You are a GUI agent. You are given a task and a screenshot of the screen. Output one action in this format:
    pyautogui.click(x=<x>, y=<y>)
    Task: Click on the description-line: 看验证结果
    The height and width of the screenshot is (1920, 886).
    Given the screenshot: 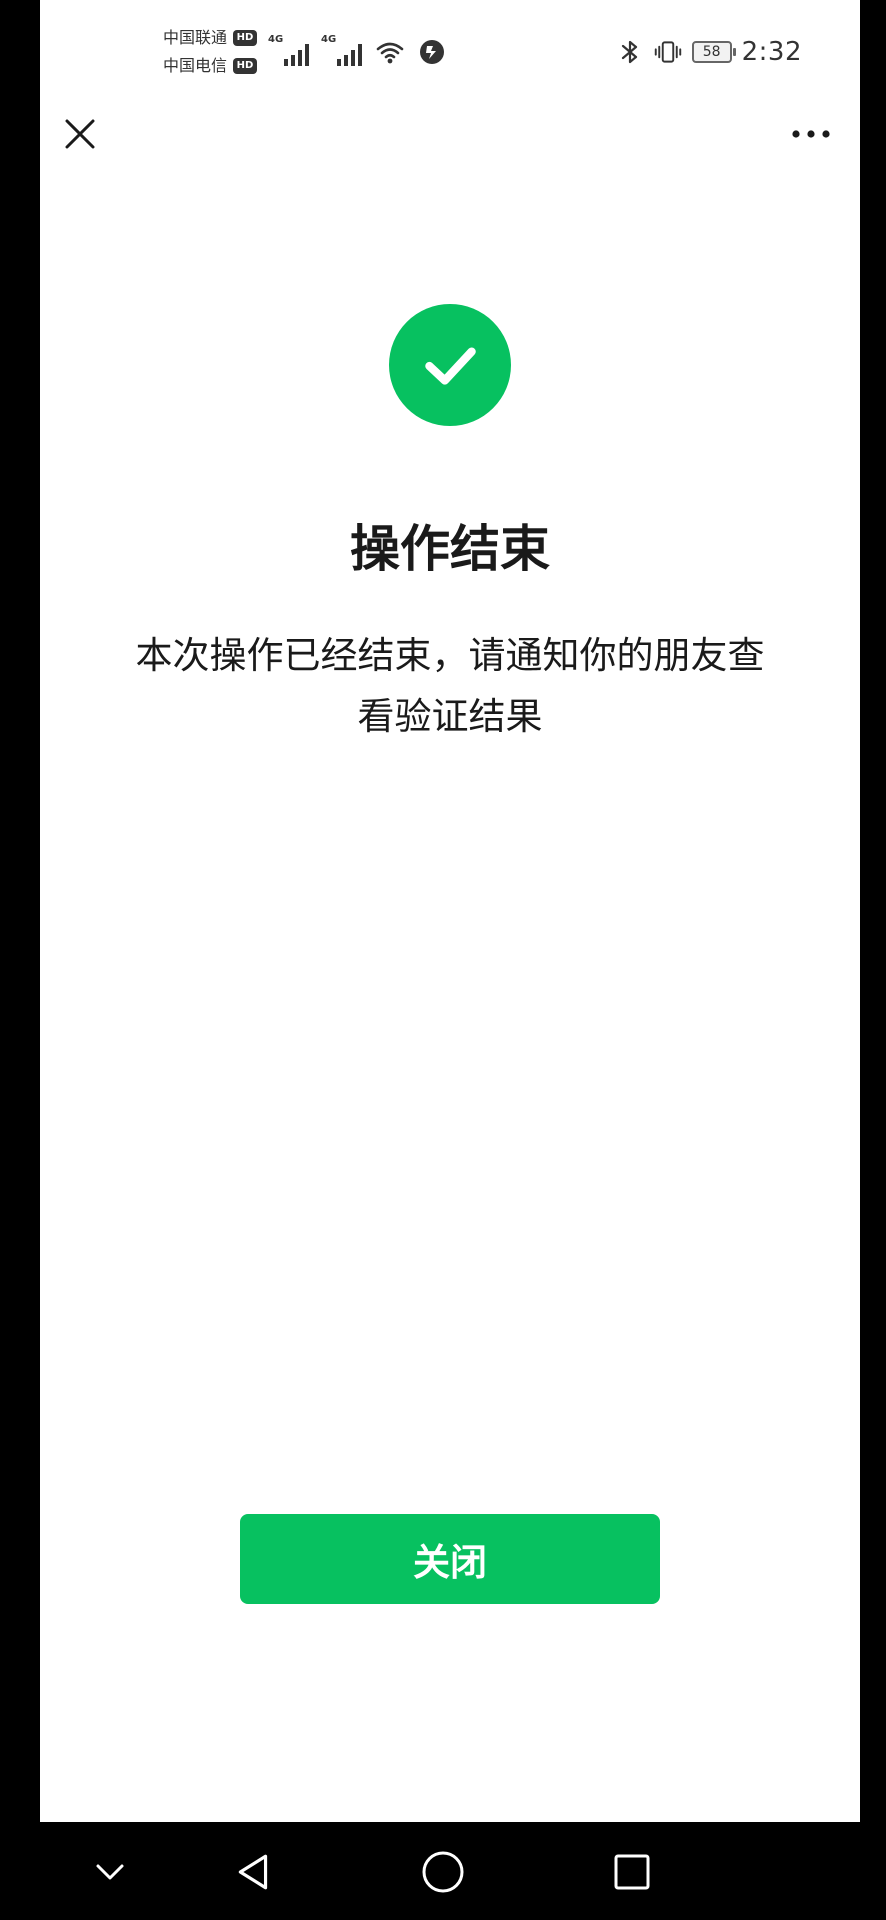 What is the action you would take?
    pyautogui.click(x=450, y=716)
    